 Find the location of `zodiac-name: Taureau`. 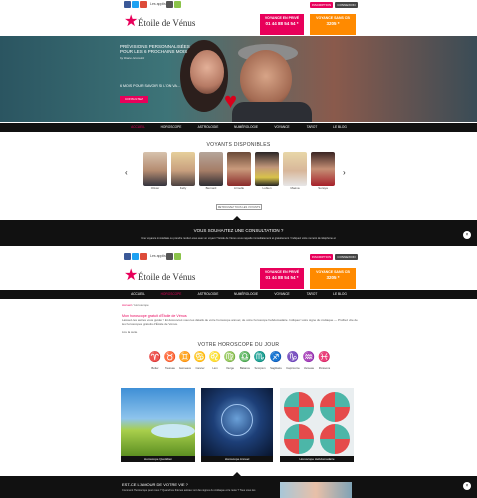

zodiac-name: Taureau is located at coordinates (170, 368).